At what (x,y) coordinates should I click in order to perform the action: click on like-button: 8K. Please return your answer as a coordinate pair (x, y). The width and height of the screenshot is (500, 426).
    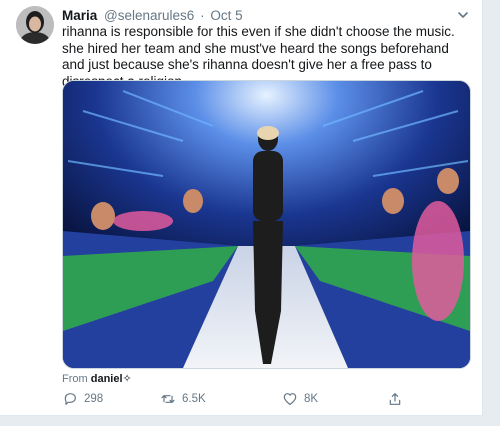
    Looking at the image, I should click on (300, 399).